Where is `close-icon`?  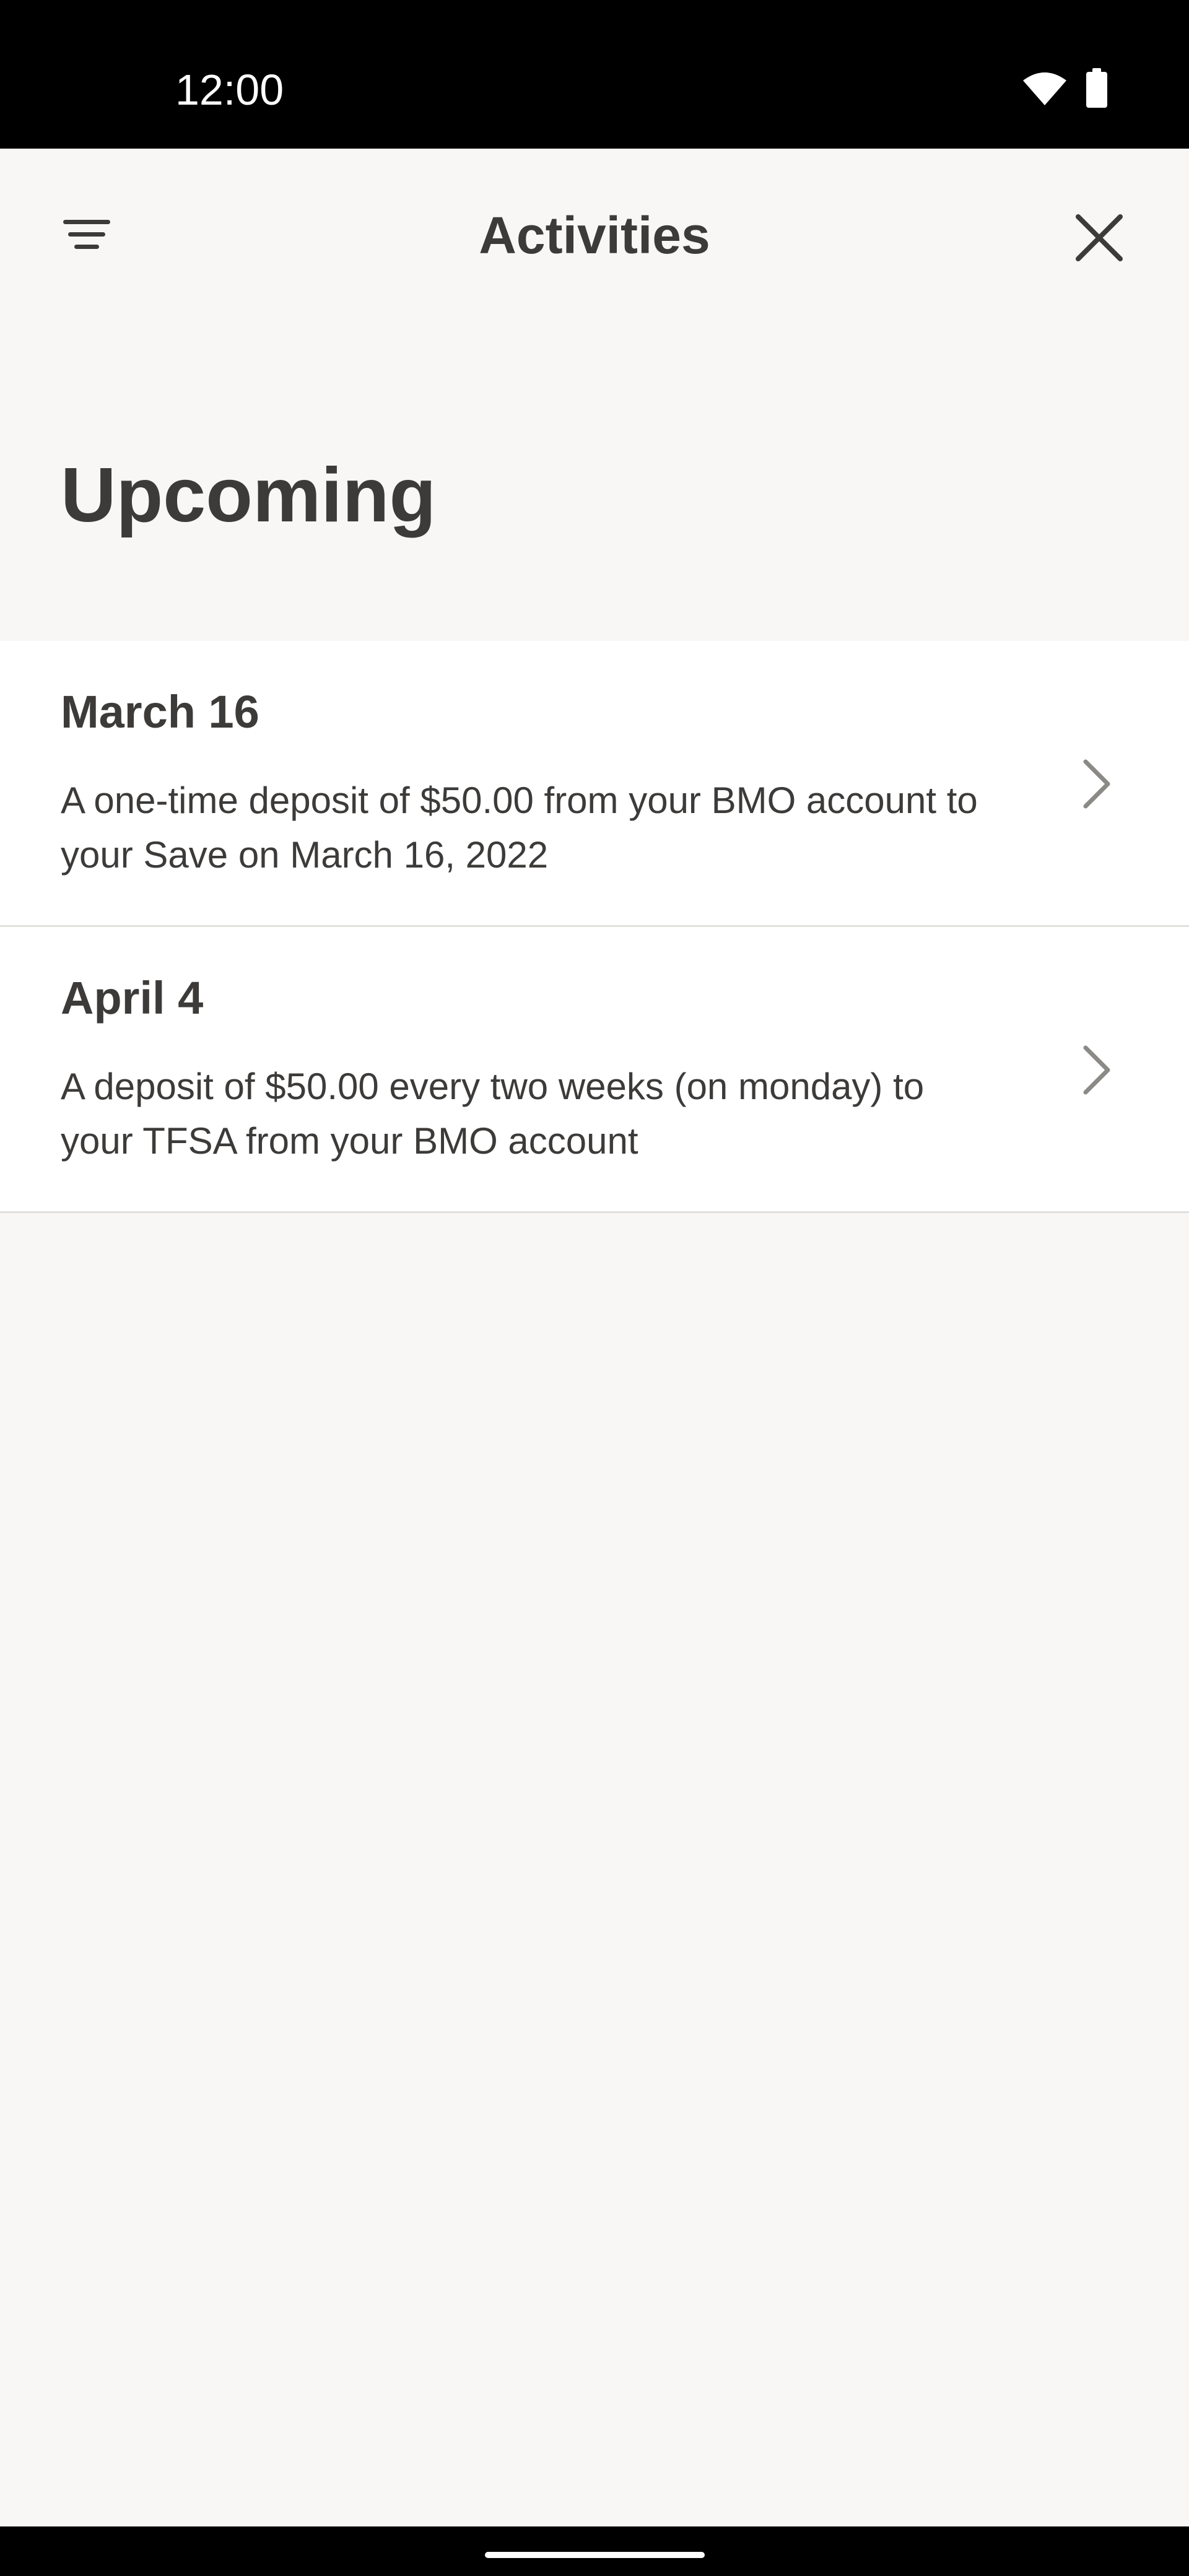 close-icon is located at coordinates (1099, 239).